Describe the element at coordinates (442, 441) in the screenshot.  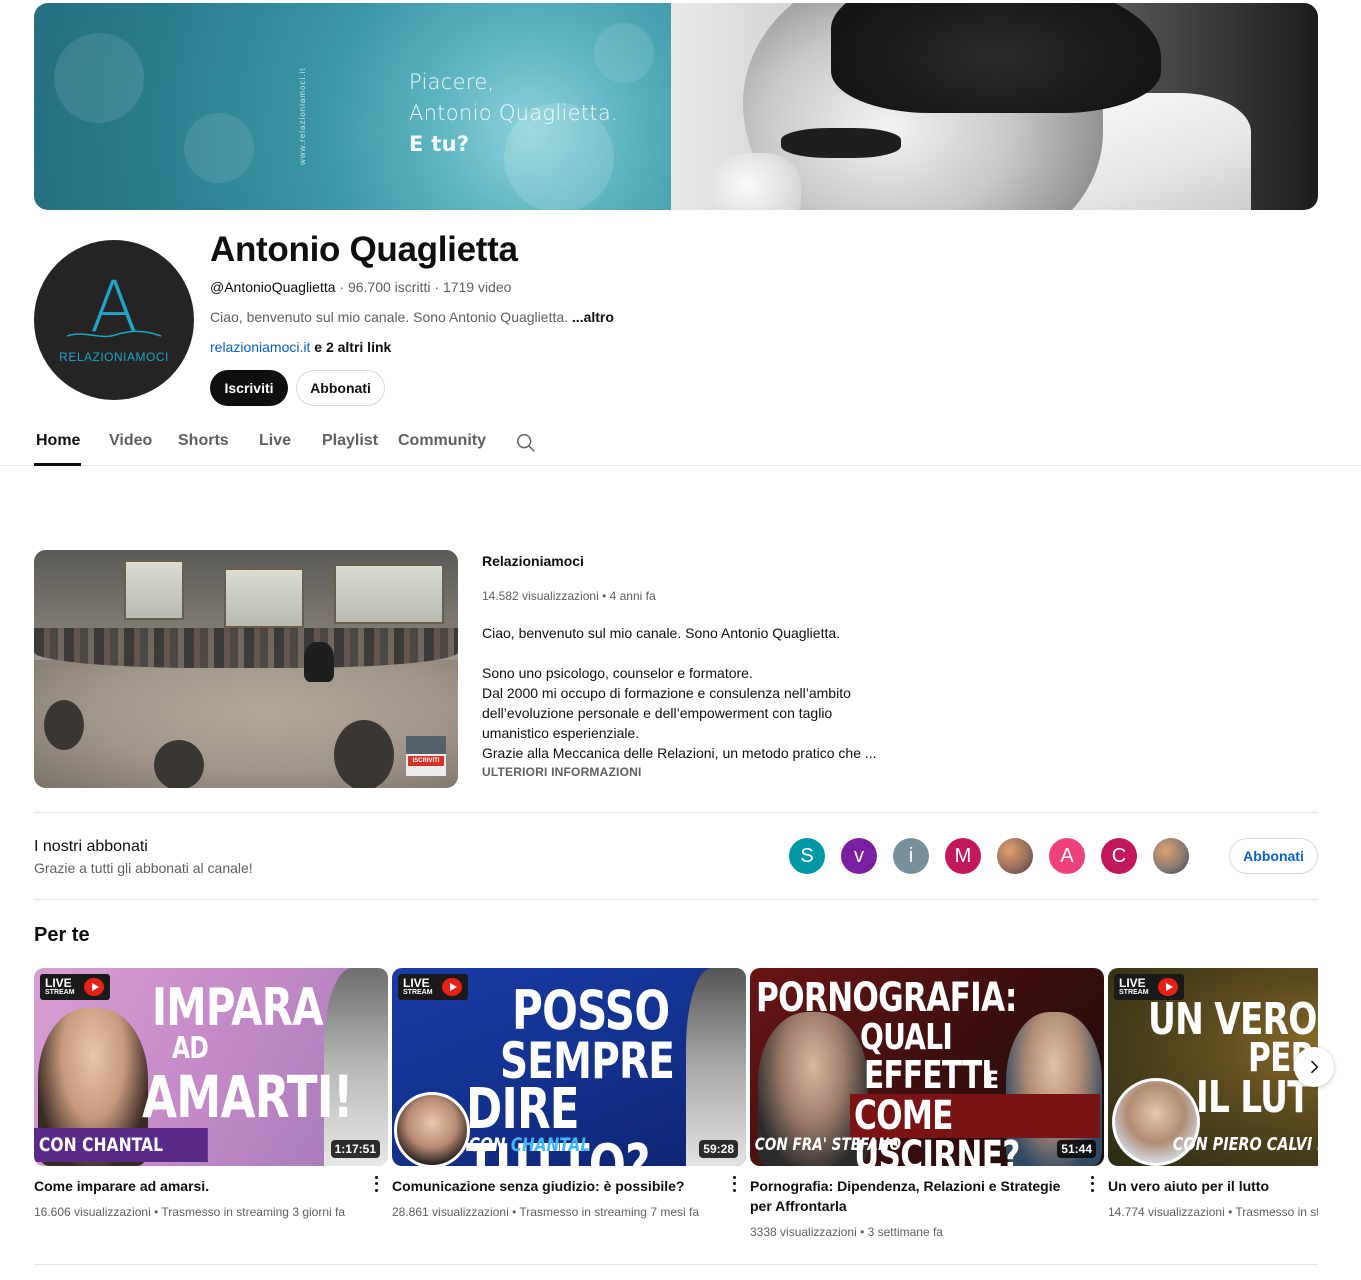
I see `tab-community: Community` at that location.